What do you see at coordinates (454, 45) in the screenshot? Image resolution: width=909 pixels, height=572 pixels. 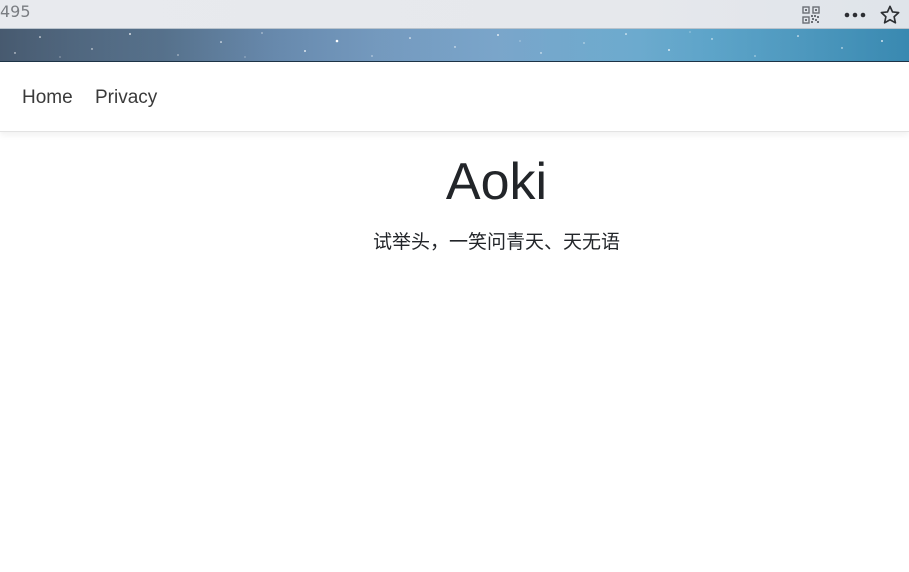 I see `header-banner-image` at bounding box center [454, 45].